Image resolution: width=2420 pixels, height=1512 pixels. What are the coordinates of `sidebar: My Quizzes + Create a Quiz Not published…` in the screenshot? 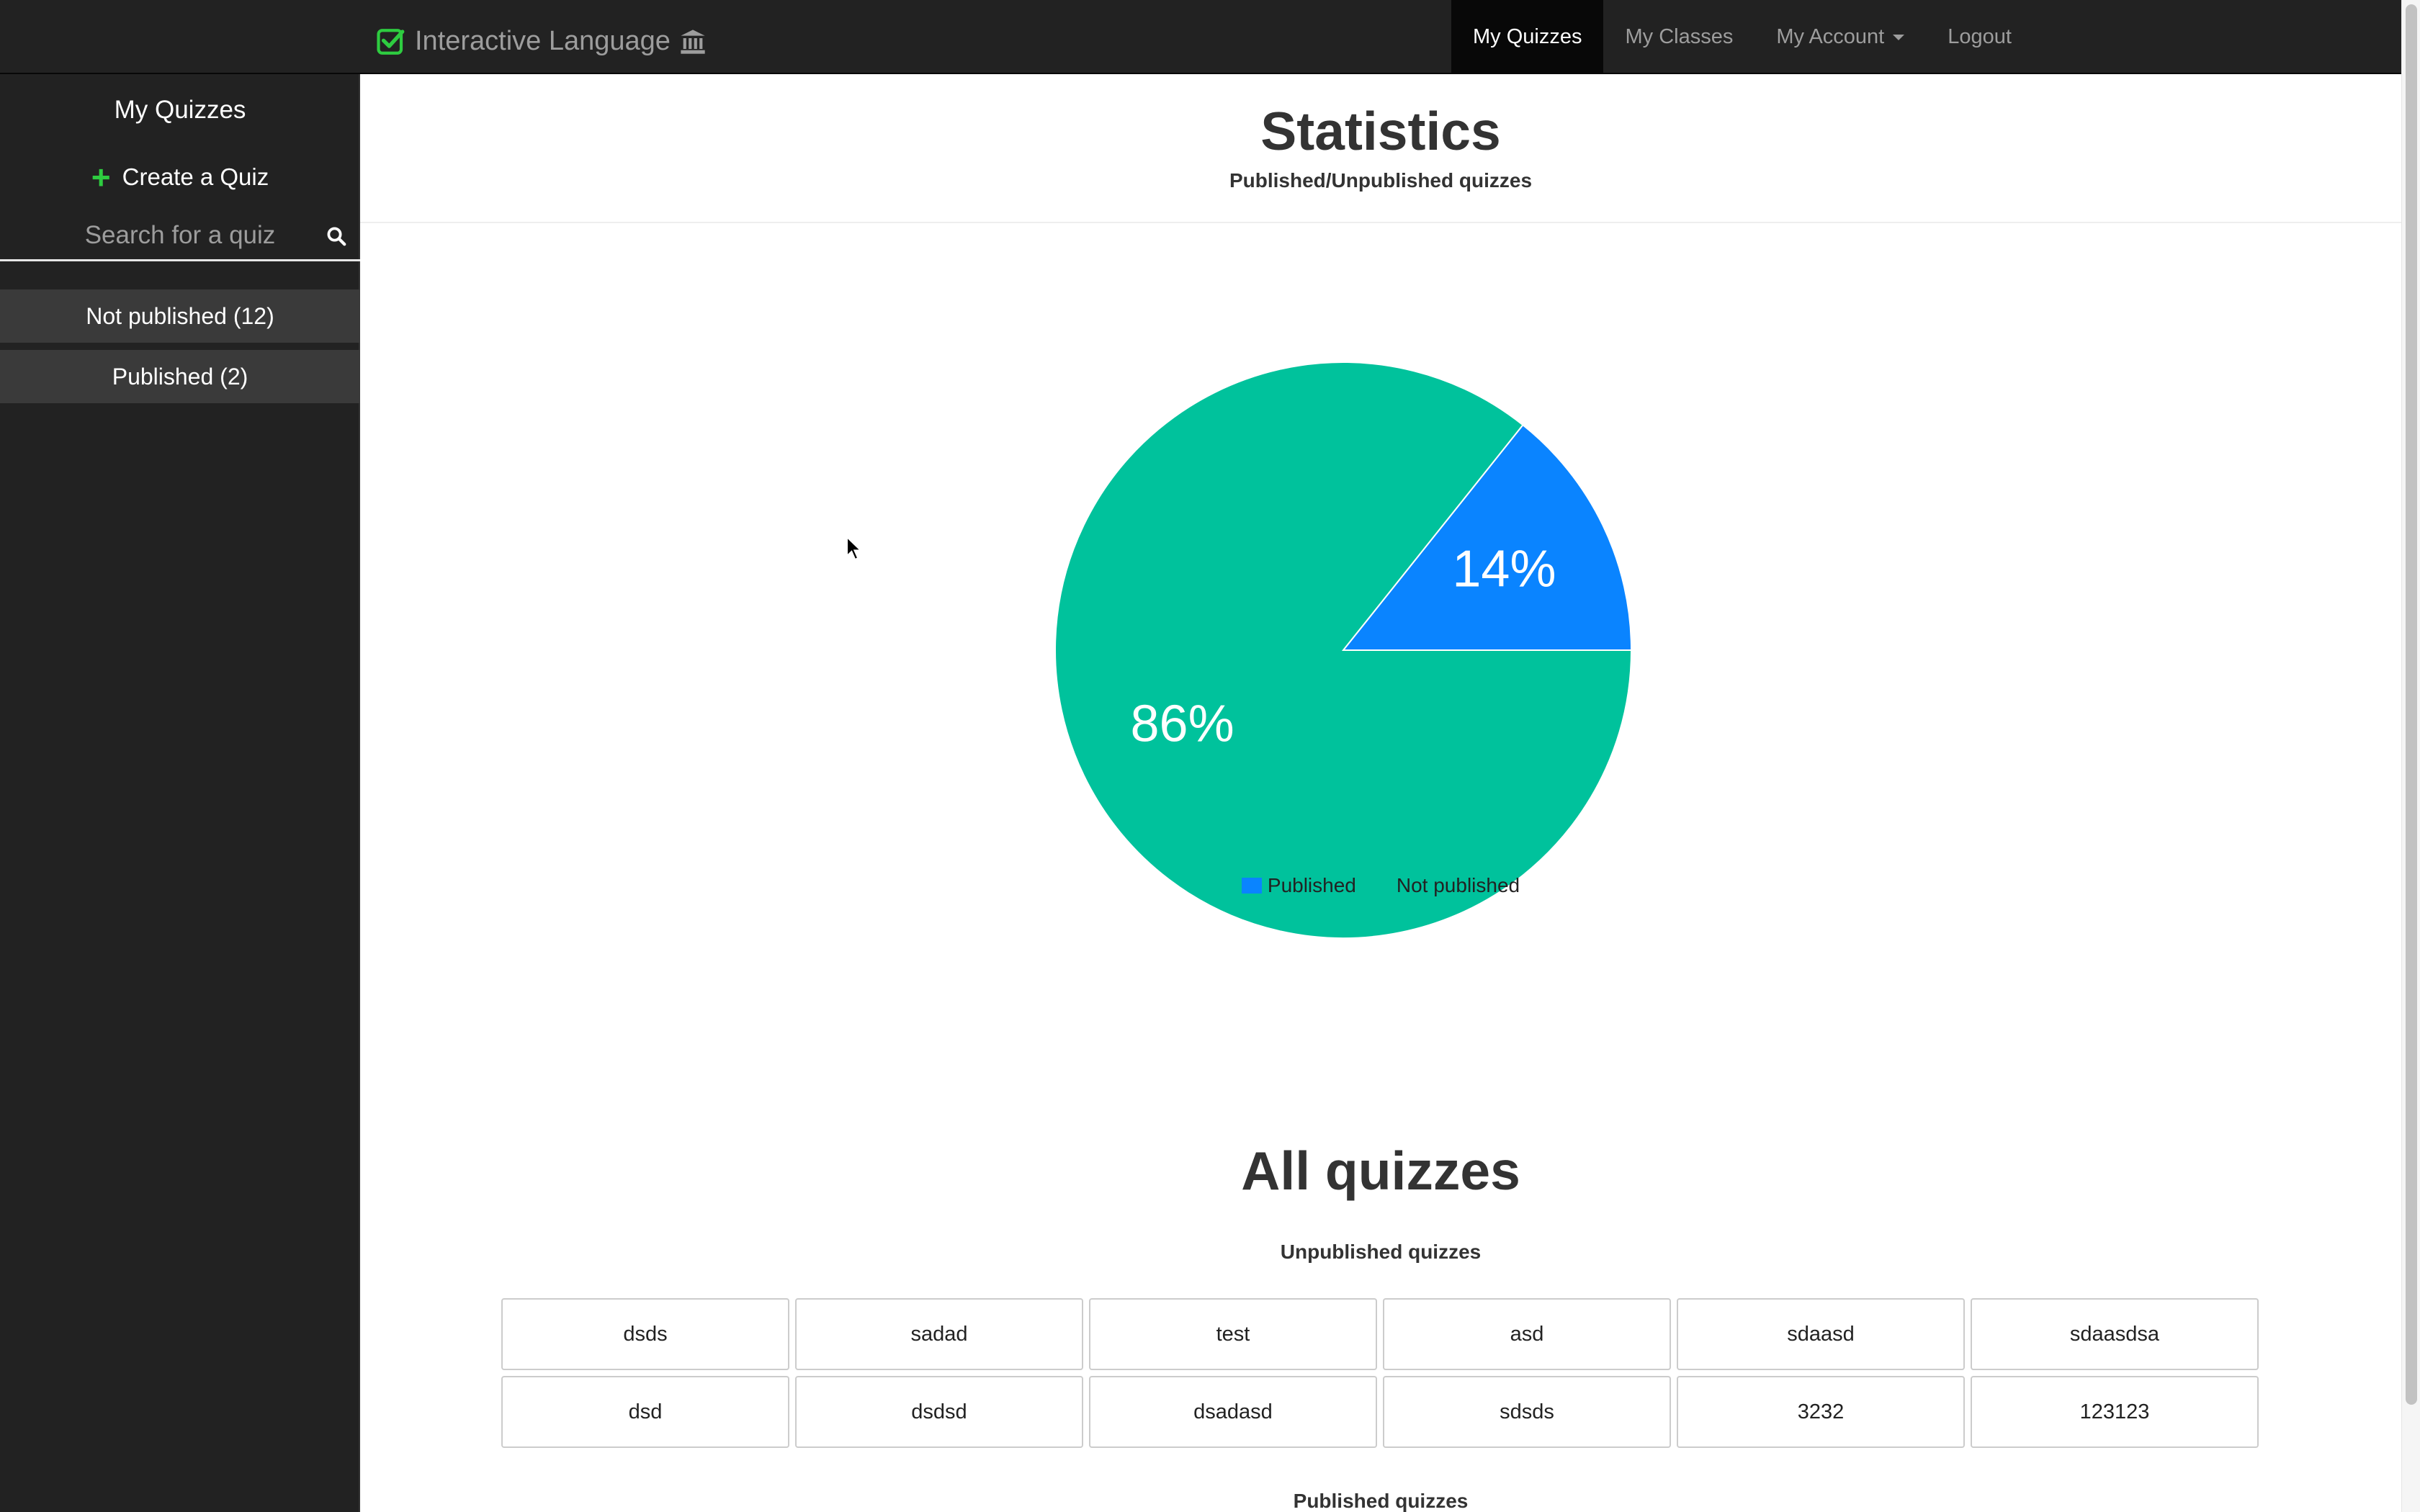 It's located at (180, 793).